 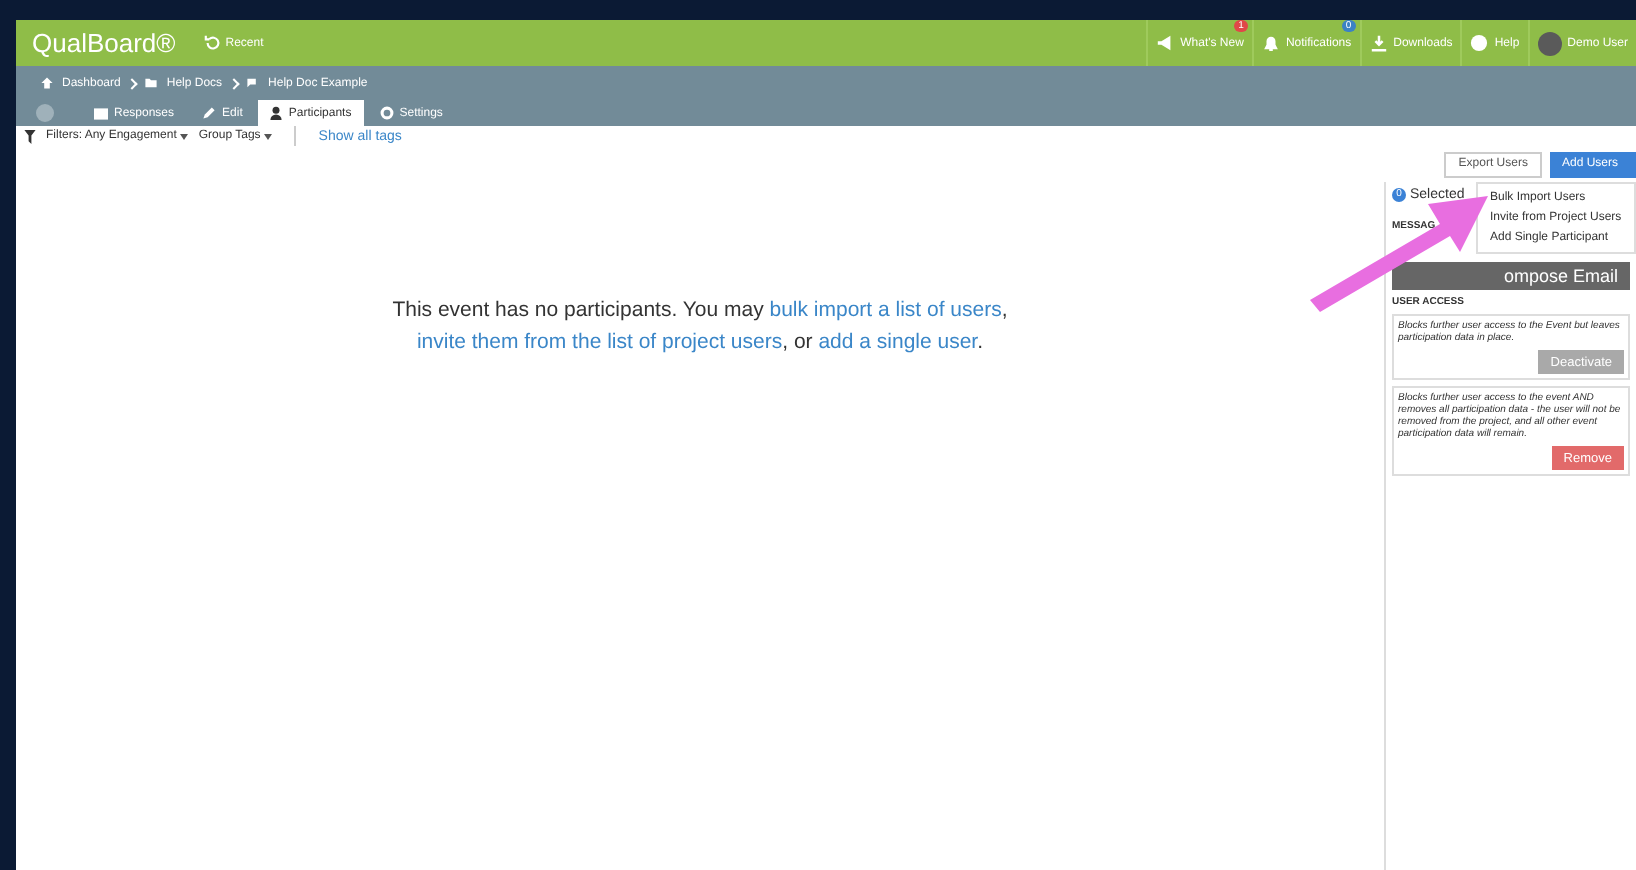 What do you see at coordinates (898, 342) in the screenshot?
I see `inline-link: add a single user` at bounding box center [898, 342].